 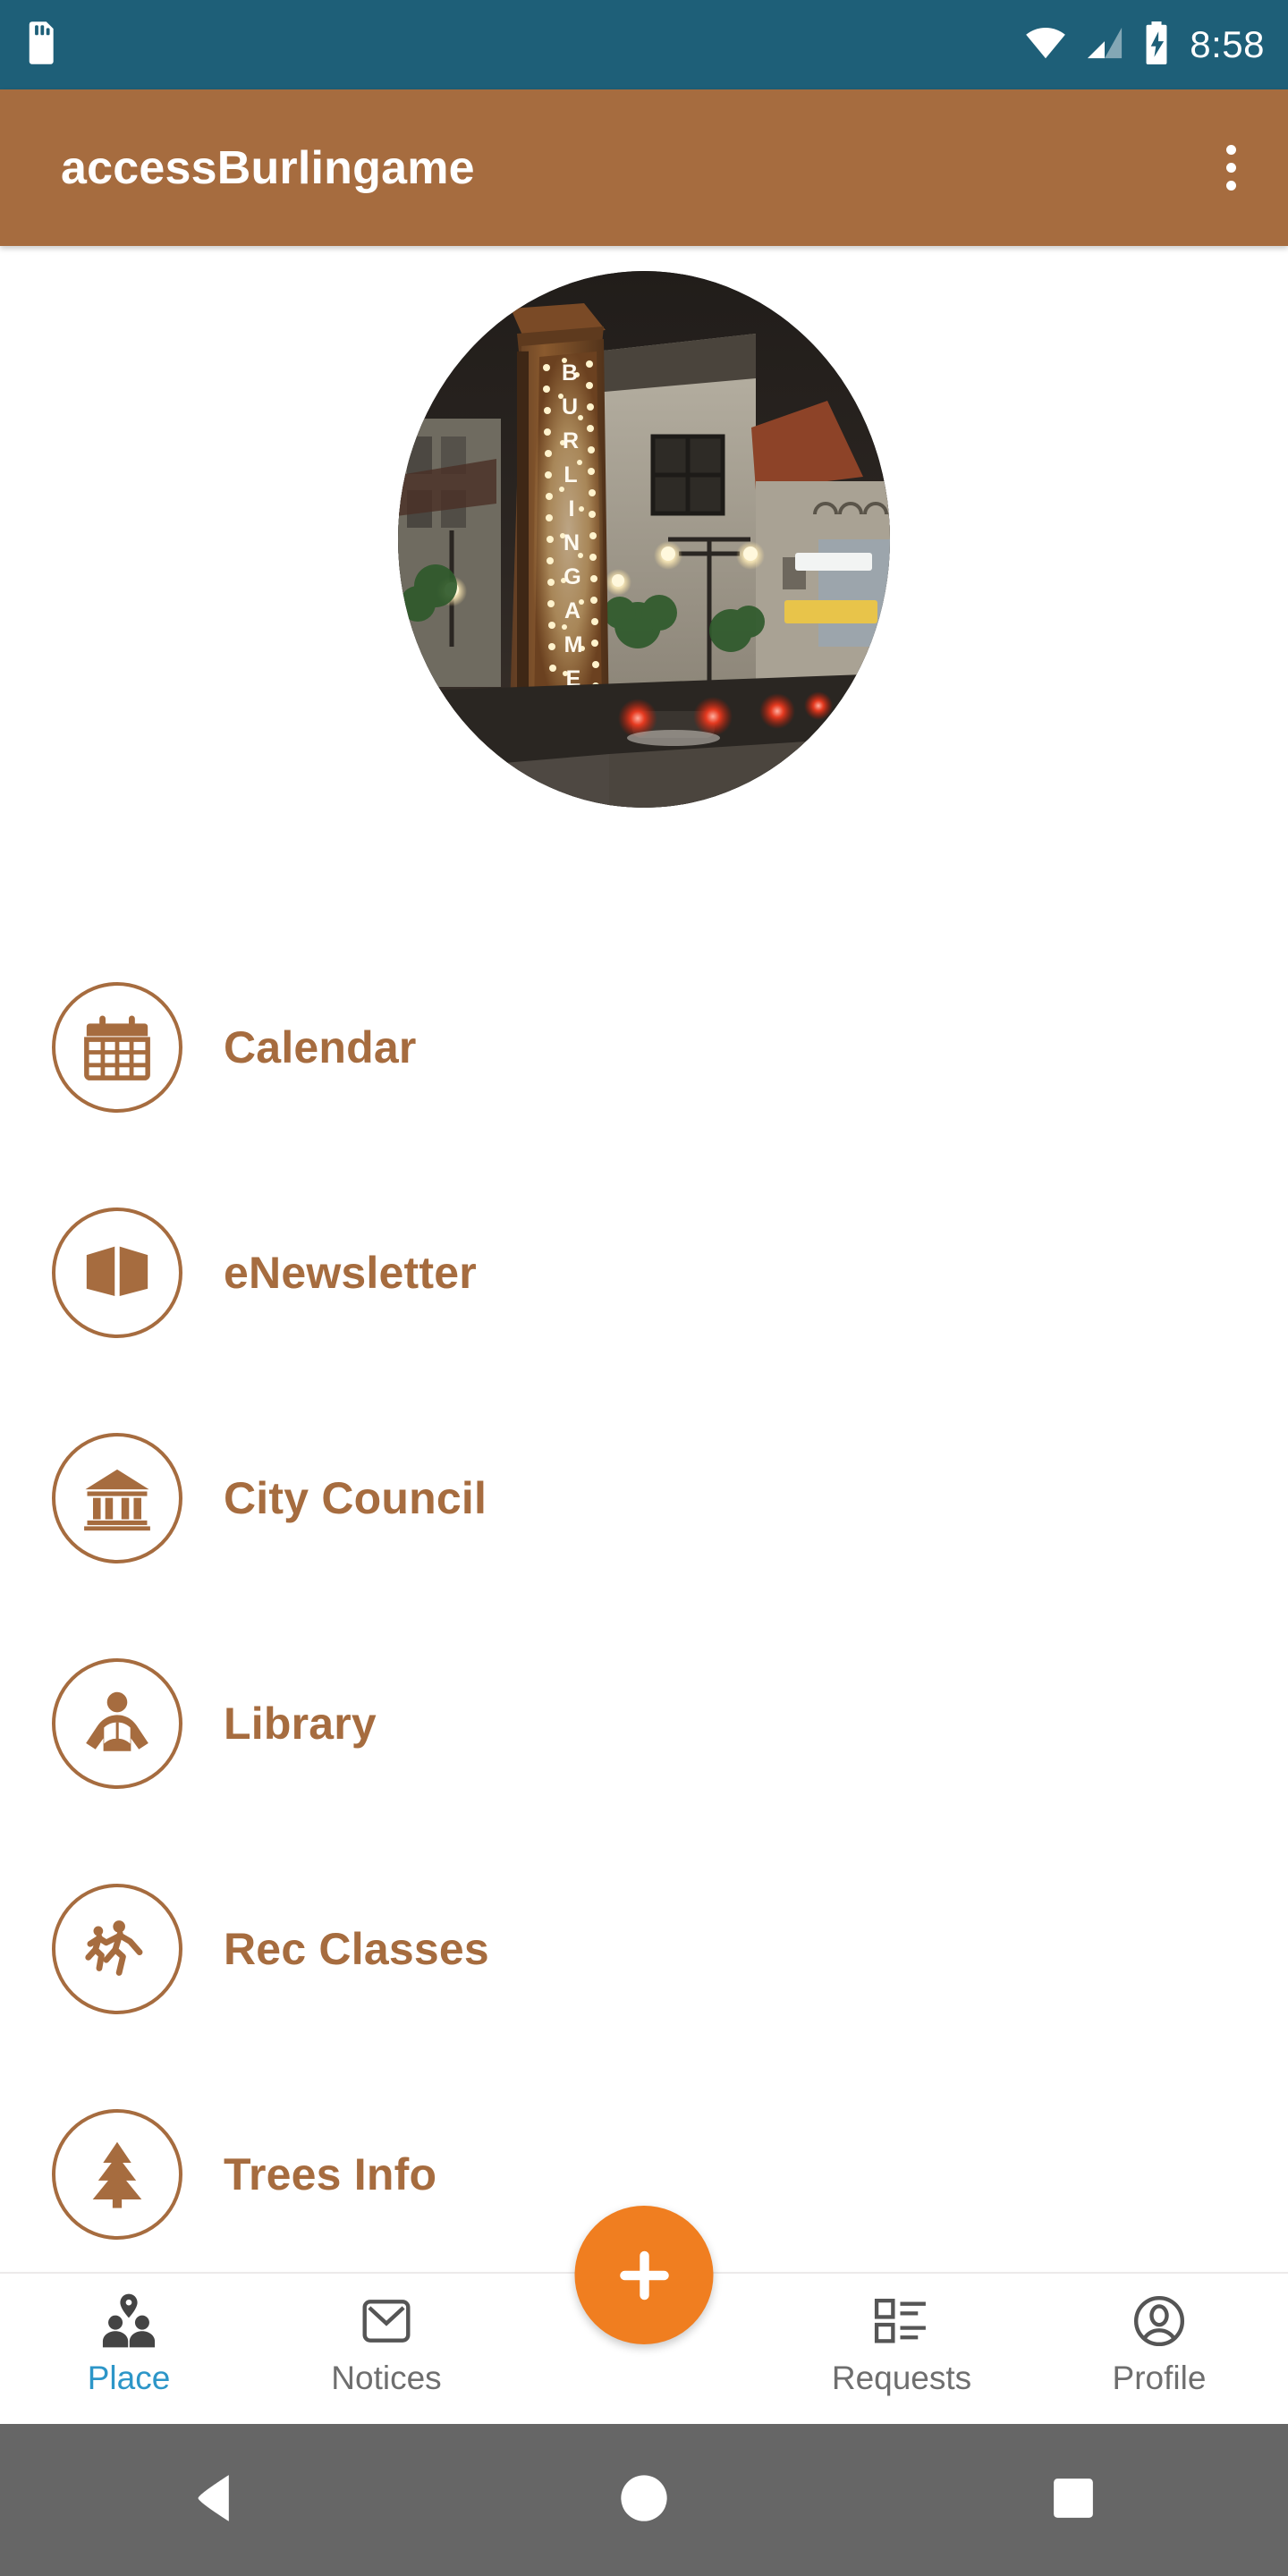 What do you see at coordinates (644, 44) in the screenshot?
I see `status-bar: 8:58` at bounding box center [644, 44].